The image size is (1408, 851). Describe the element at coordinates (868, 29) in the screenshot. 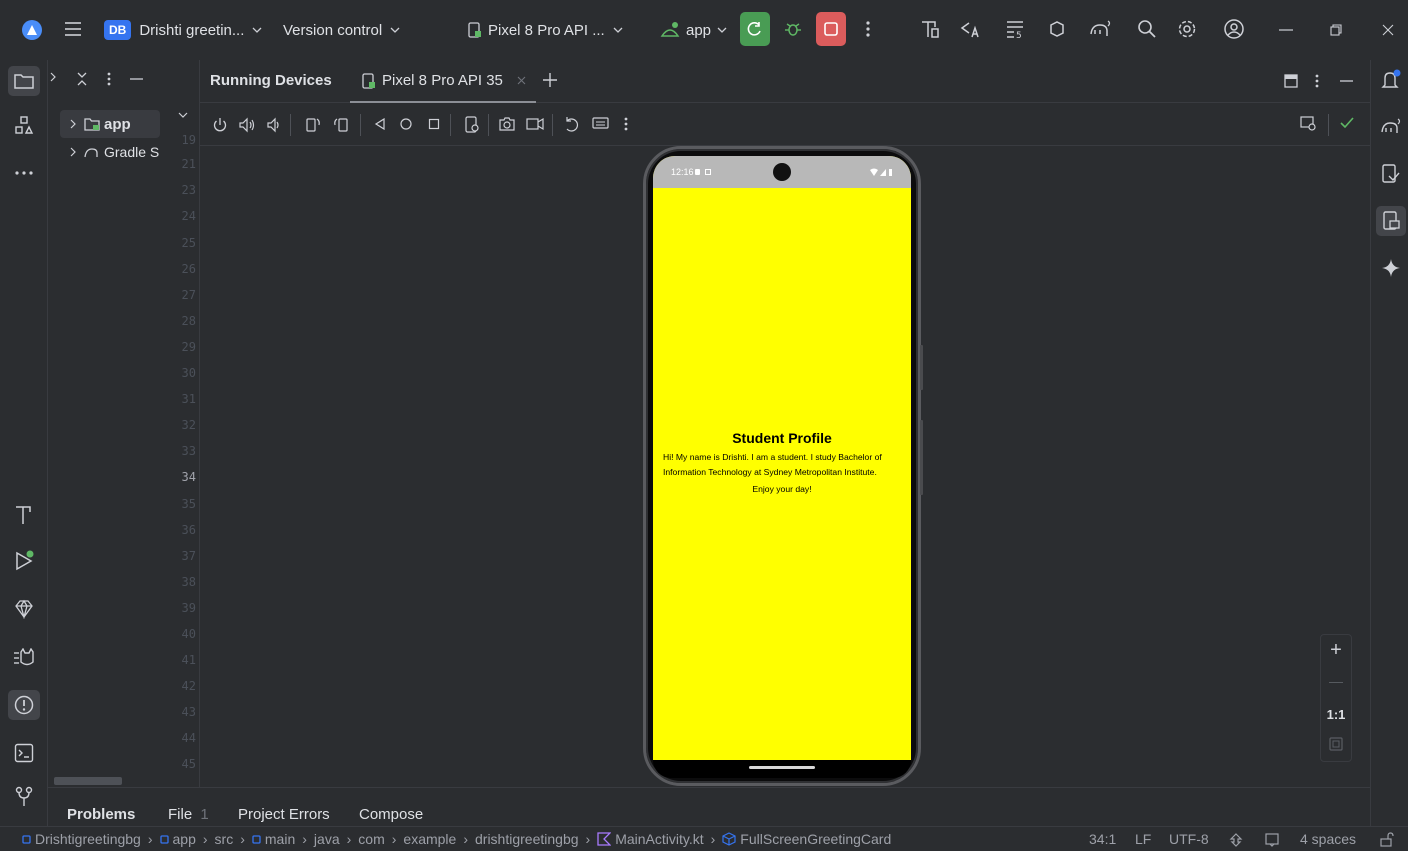

I see `more-actions-icon` at that location.